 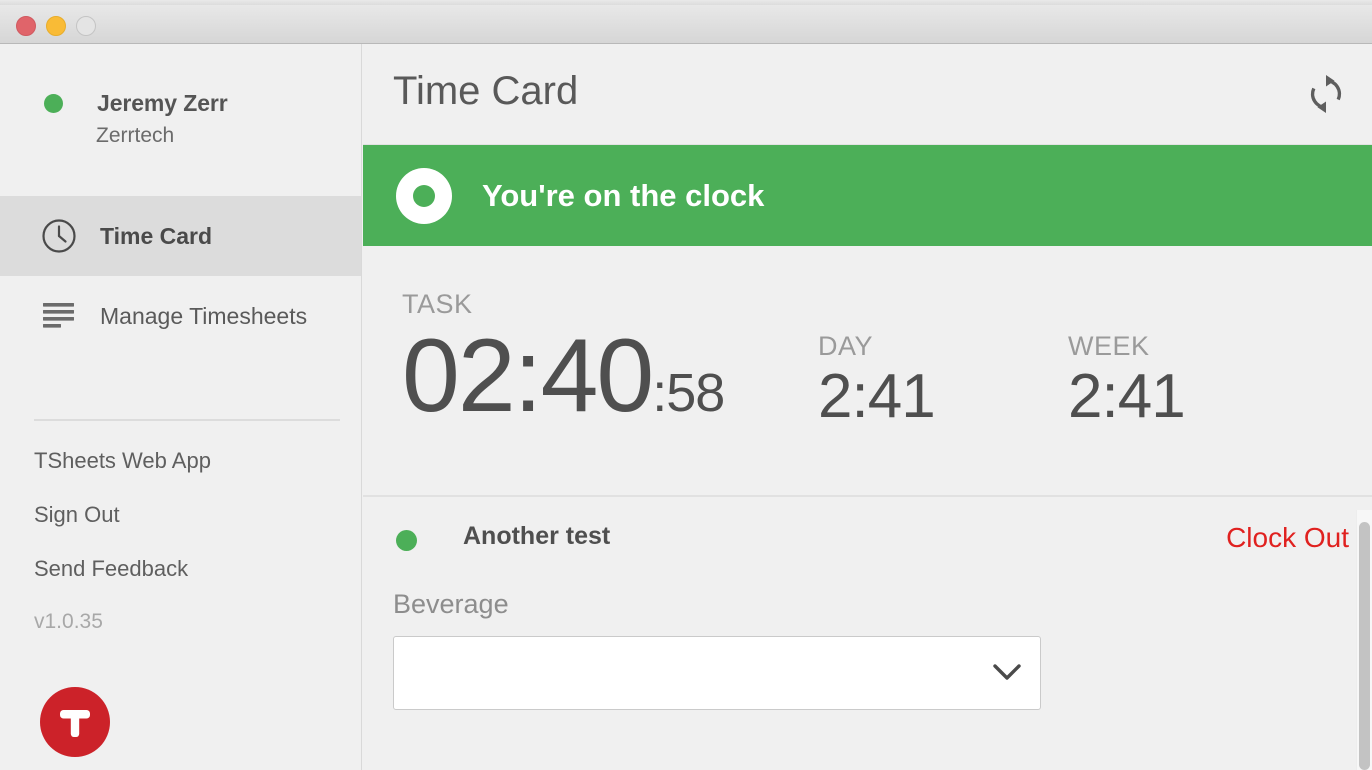 I want to click on link-send-feedback: Send Feedback, so click(x=194, y=569).